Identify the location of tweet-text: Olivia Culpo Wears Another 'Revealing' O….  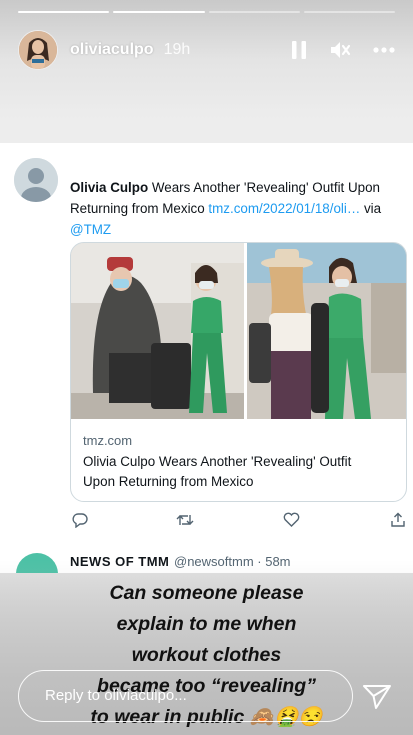
(240, 208).